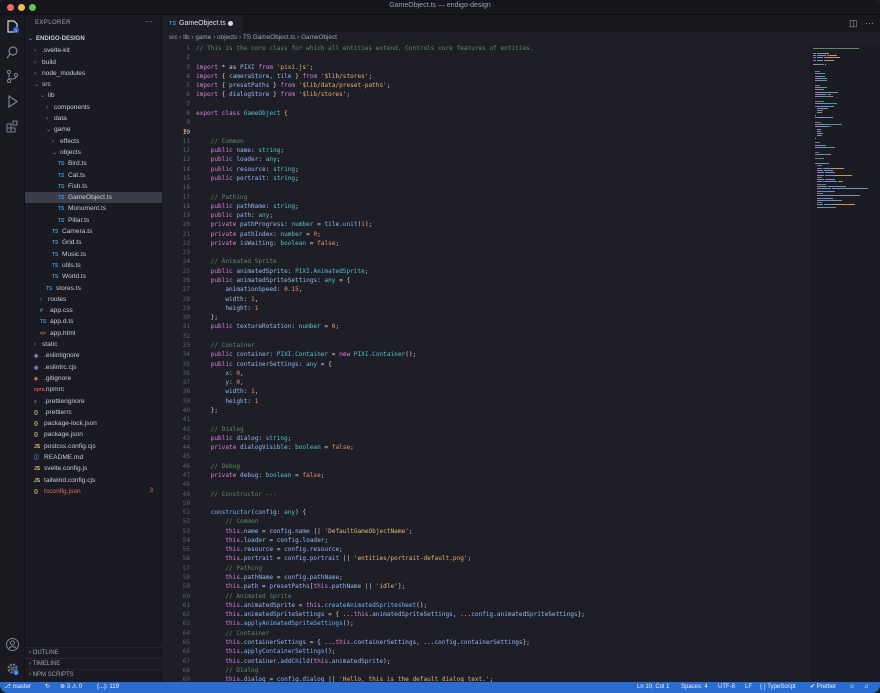 The height and width of the screenshot is (693, 880). What do you see at coordinates (93, 344) in the screenshot?
I see `tree-item: › static` at bounding box center [93, 344].